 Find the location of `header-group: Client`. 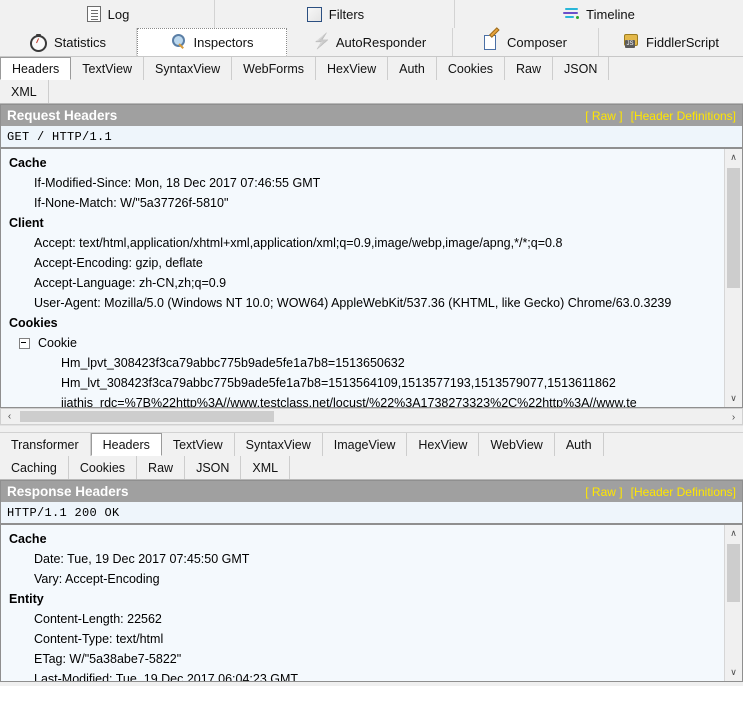

header-group: Client is located at coordinates (26, 223).